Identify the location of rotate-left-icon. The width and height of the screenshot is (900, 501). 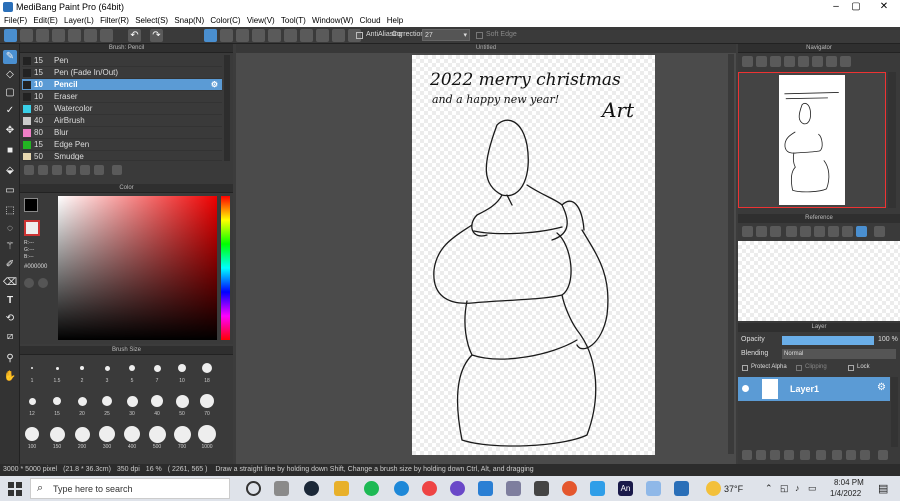
(803, 61).